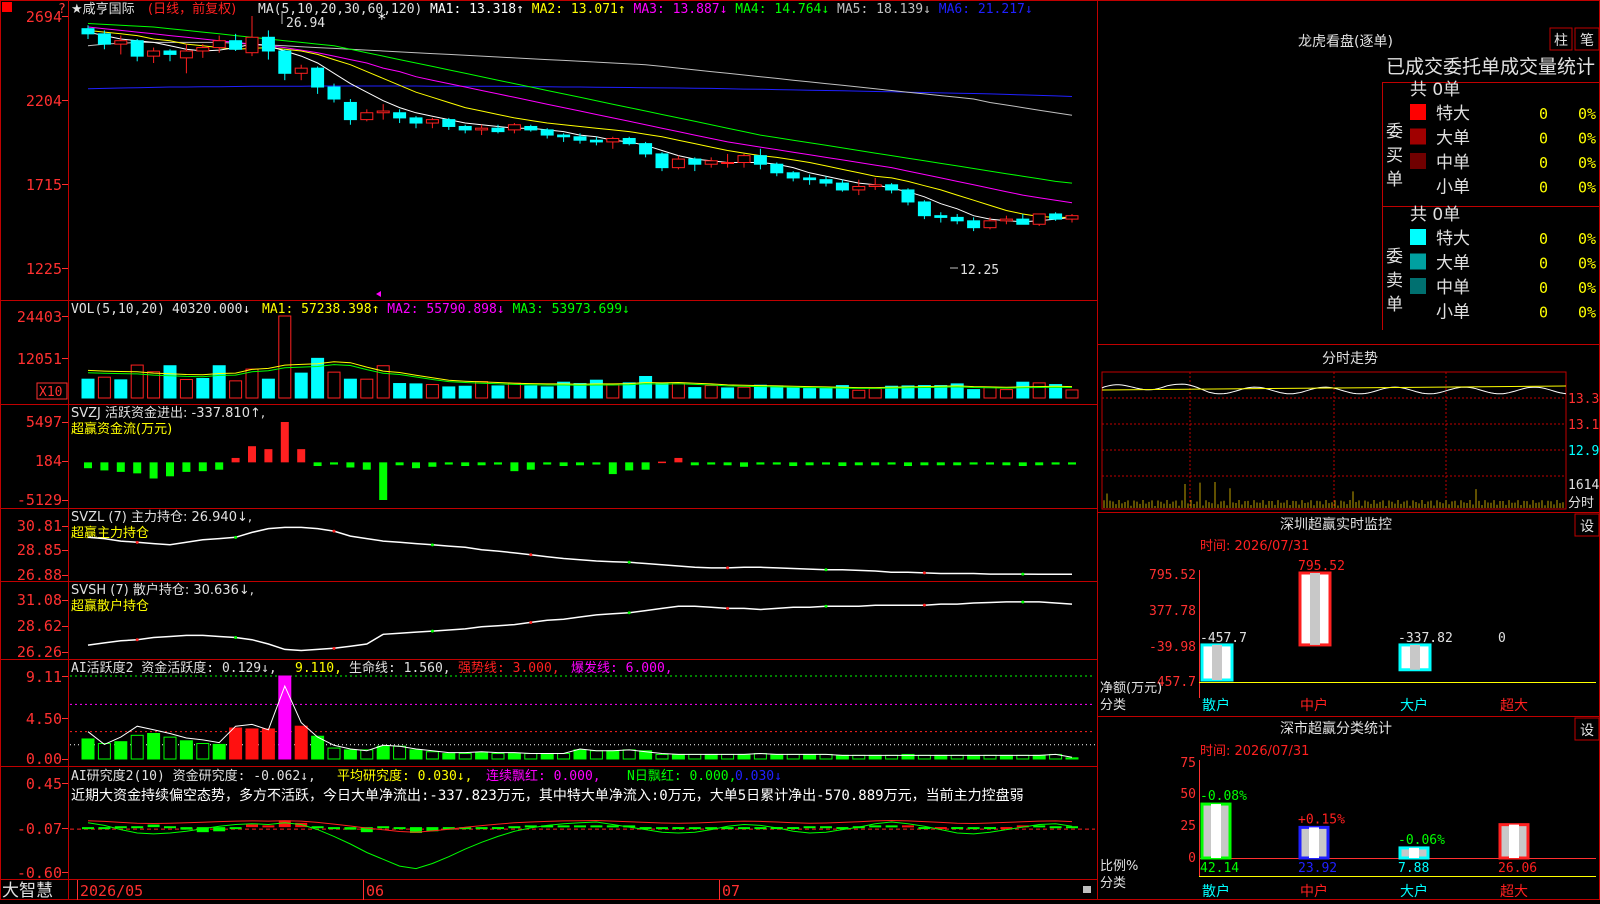 The height and width of the screenshot is (904, 1600). Describe the element at coordinates (50, 392) in the screenshot. I see `vol-unit: X10` at that location.